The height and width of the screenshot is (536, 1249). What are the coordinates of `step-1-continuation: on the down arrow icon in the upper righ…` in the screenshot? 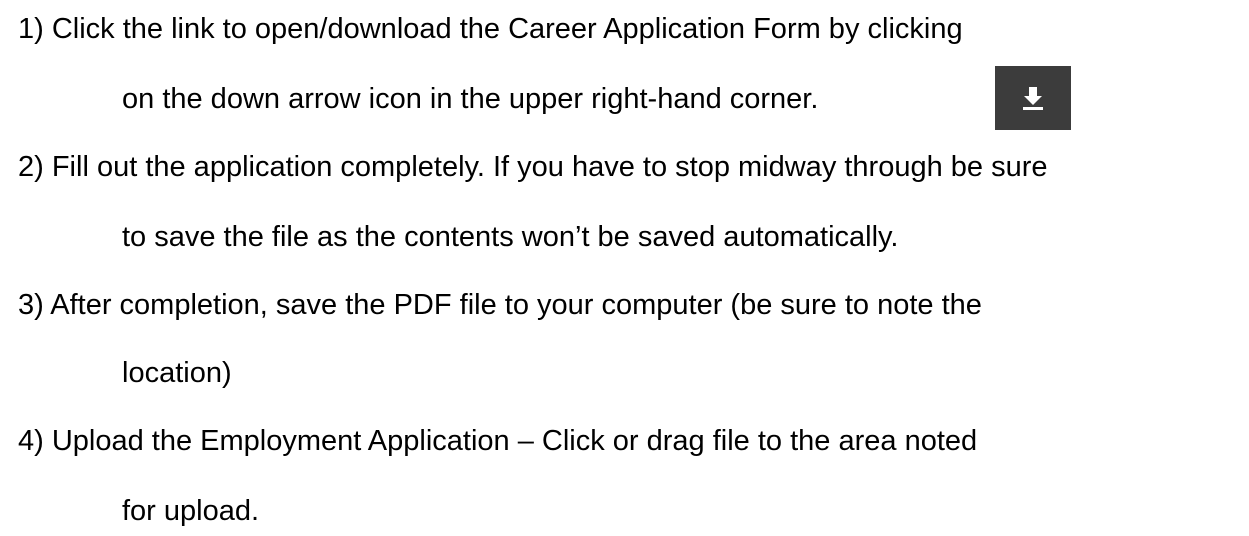 It's located at (470, 99).